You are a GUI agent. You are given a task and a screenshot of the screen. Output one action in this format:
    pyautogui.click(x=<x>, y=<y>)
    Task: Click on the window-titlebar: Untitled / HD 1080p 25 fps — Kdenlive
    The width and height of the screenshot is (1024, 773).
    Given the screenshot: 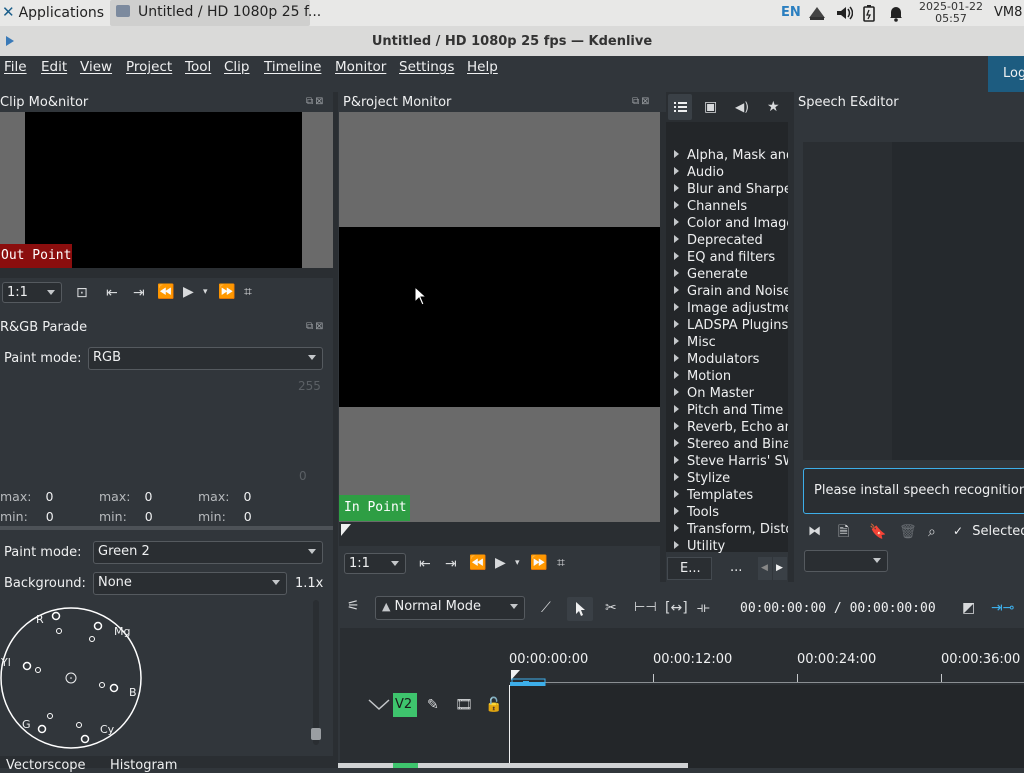 What is the action you would take?
    pyautogui.click(x=512, y=41)
    